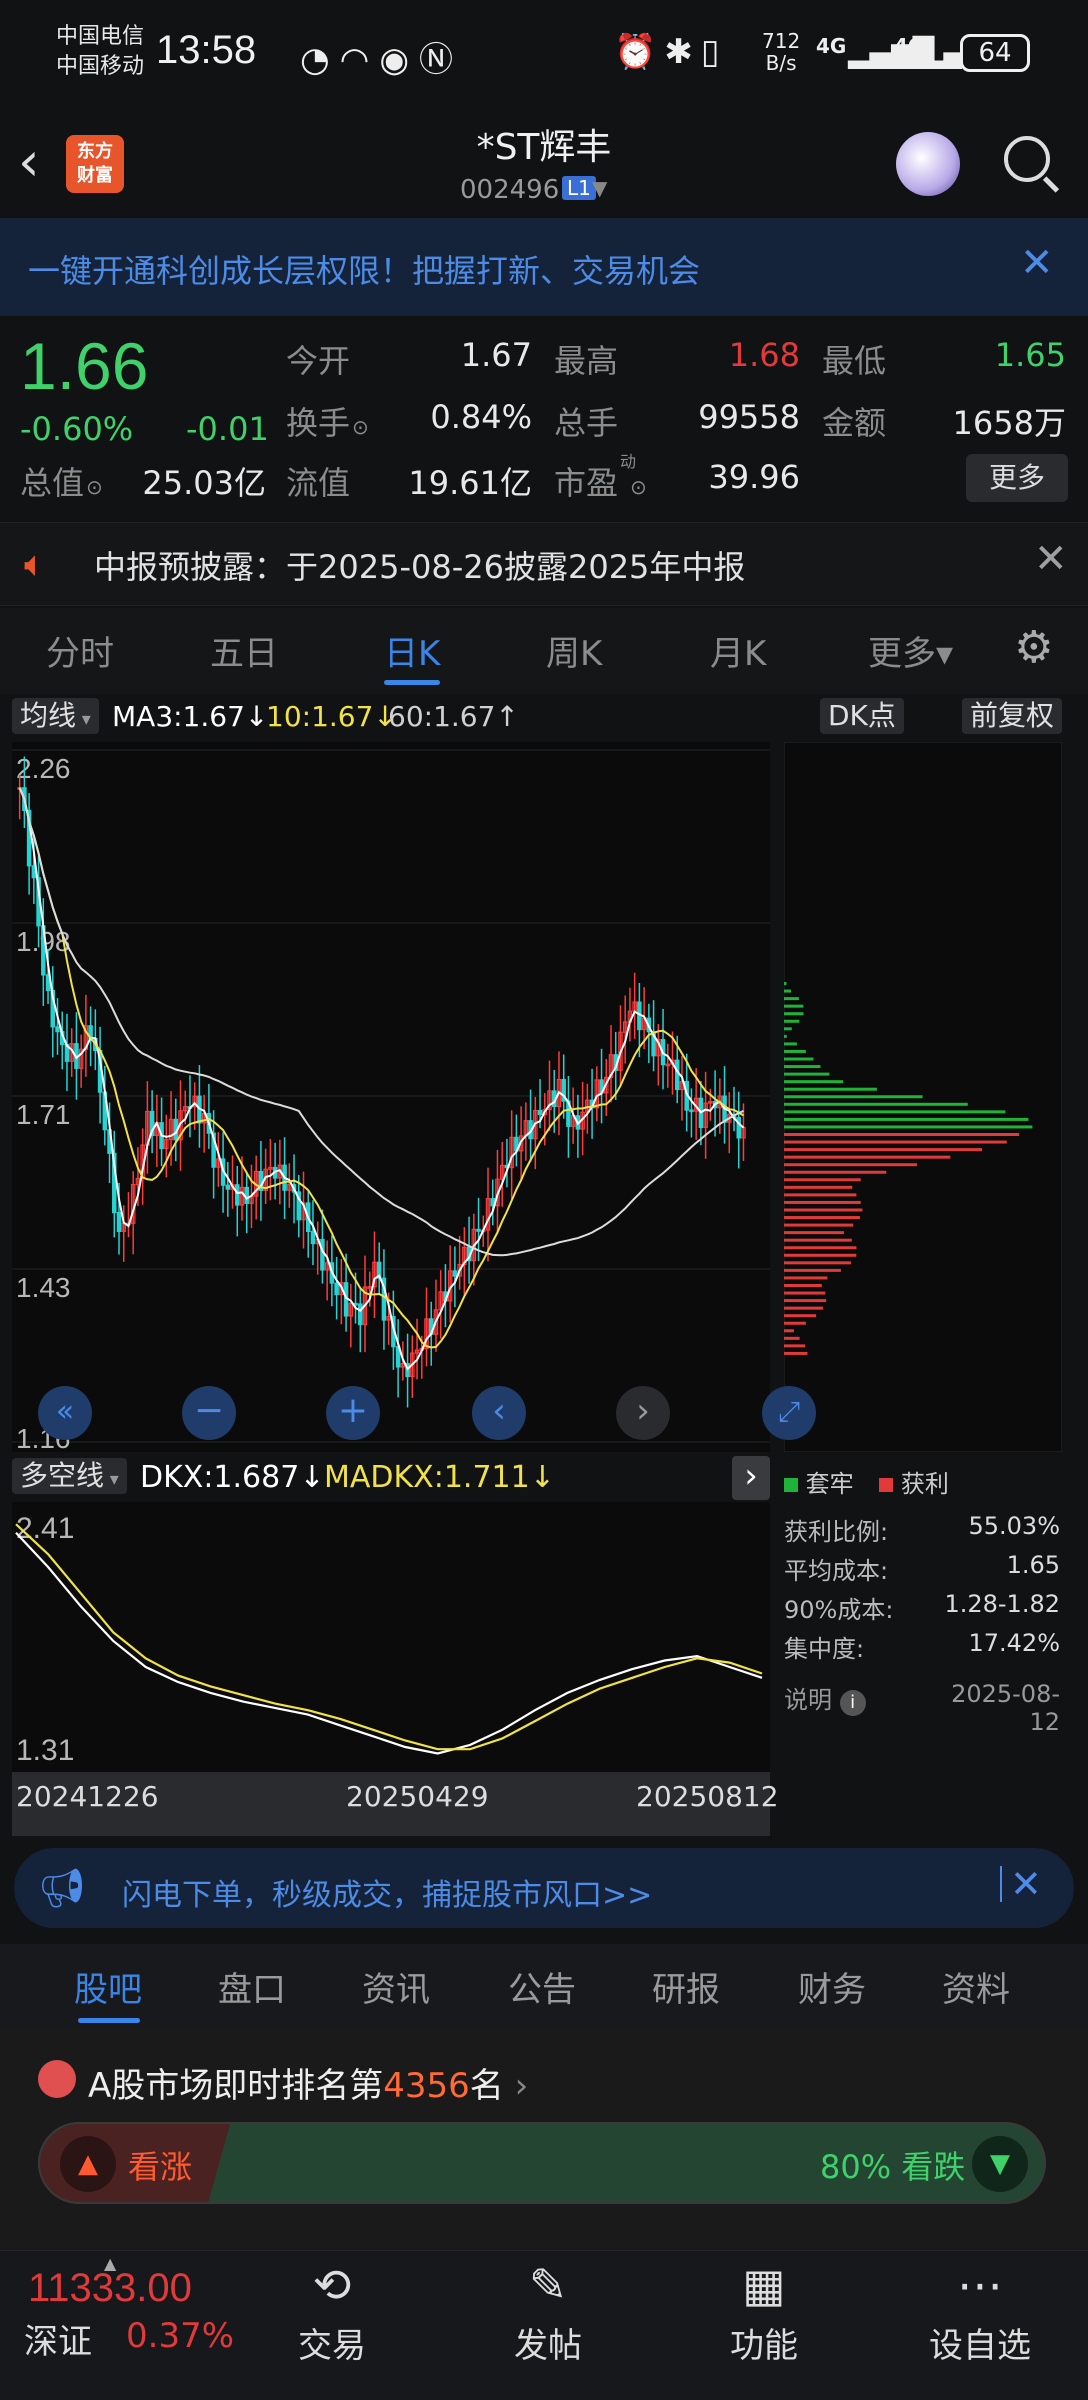 Image resolution: width=1088 pixels, height=2400 pixels. Describe the element at coordinates (1017, 478) in the screenshot. I see `more-button: 更多` at that location.